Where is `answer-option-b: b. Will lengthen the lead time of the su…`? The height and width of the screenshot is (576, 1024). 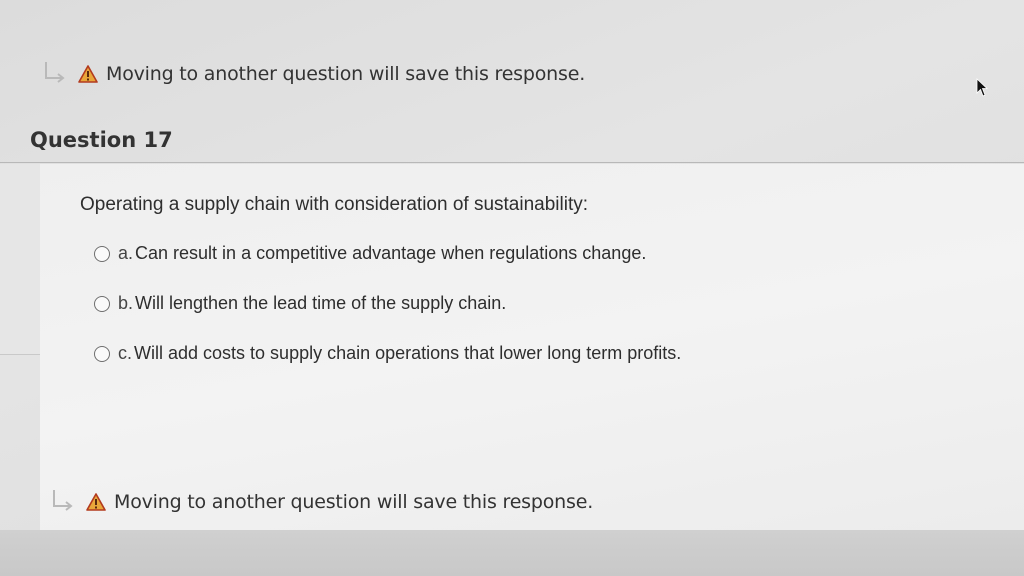
answer-option-b: b. Will lengthen the lead time of the su… is located at coordinates (300, 303).